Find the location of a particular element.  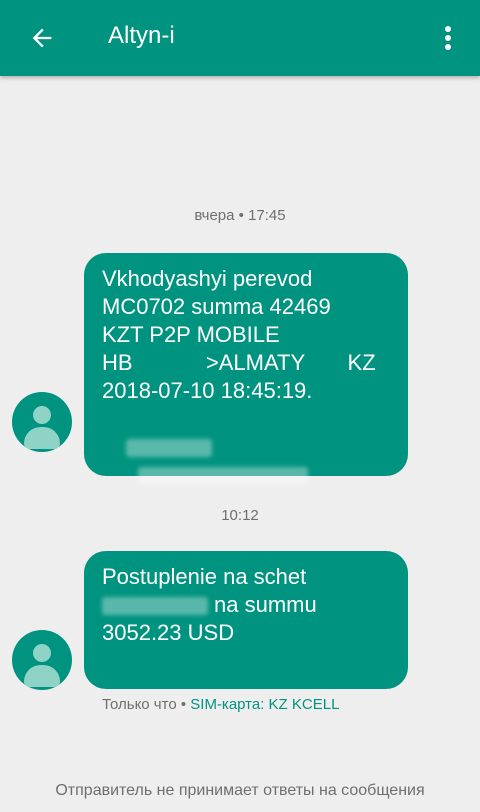

message-status: Только что • SIM-карта: KZ KCELL is located at coordinates (220, 704).